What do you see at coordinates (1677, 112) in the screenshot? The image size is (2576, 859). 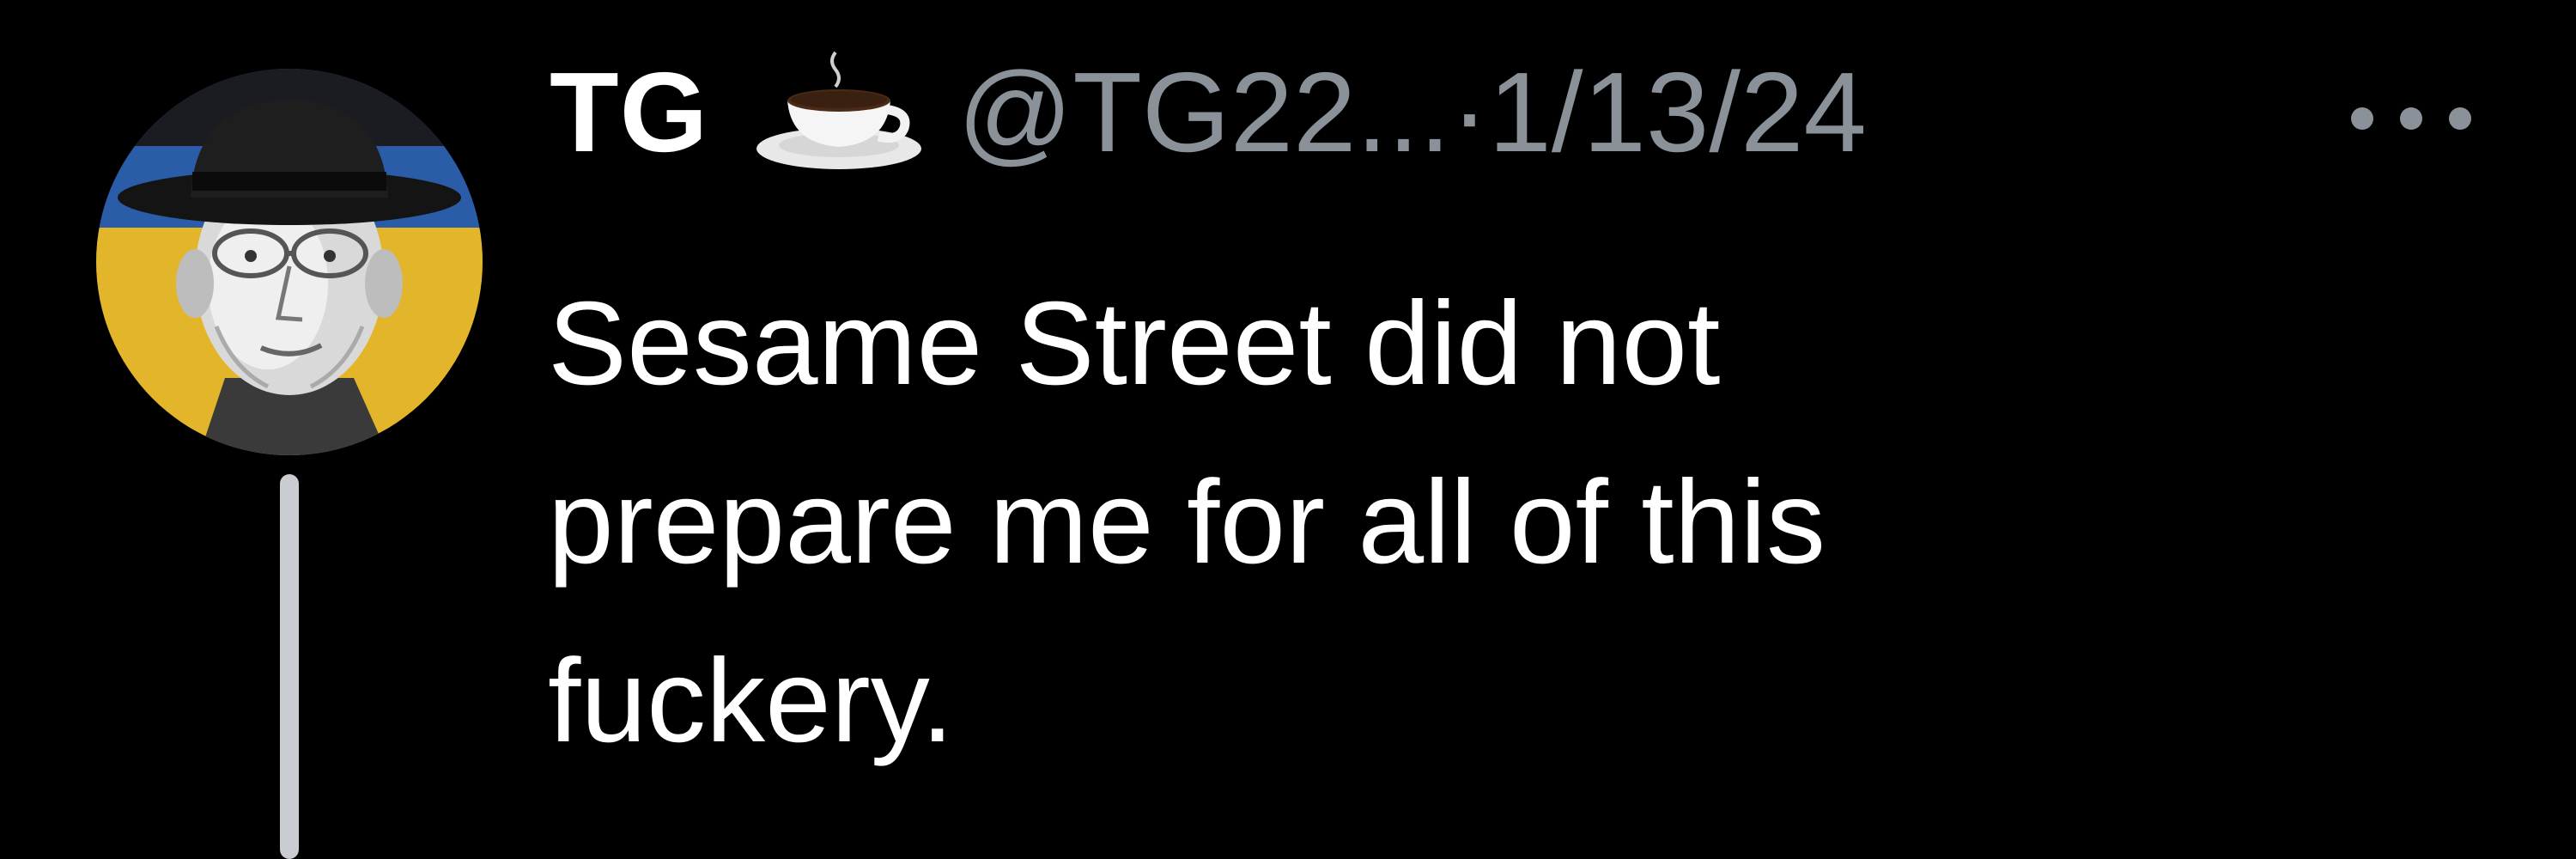 I see `tweet-date: 1/13/24` at bounding box center [1677, 112].